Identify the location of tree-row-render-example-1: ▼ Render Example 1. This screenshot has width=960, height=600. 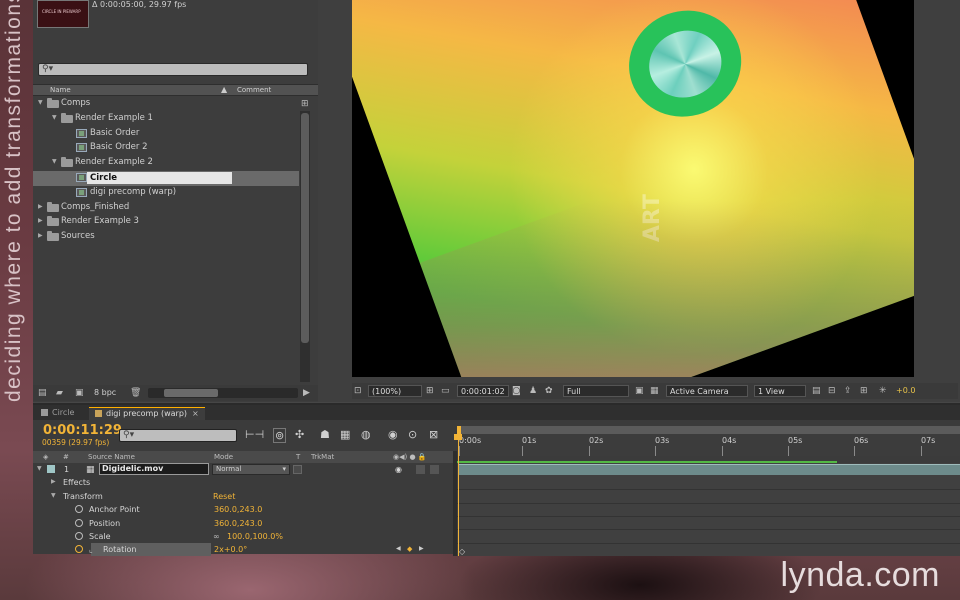
(166, 119).